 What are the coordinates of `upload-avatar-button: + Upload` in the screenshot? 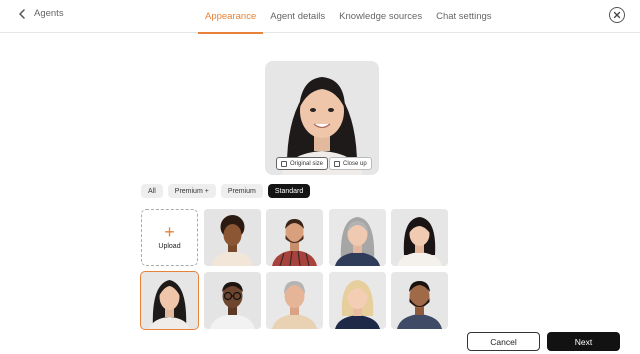 It's located at (169, 237).